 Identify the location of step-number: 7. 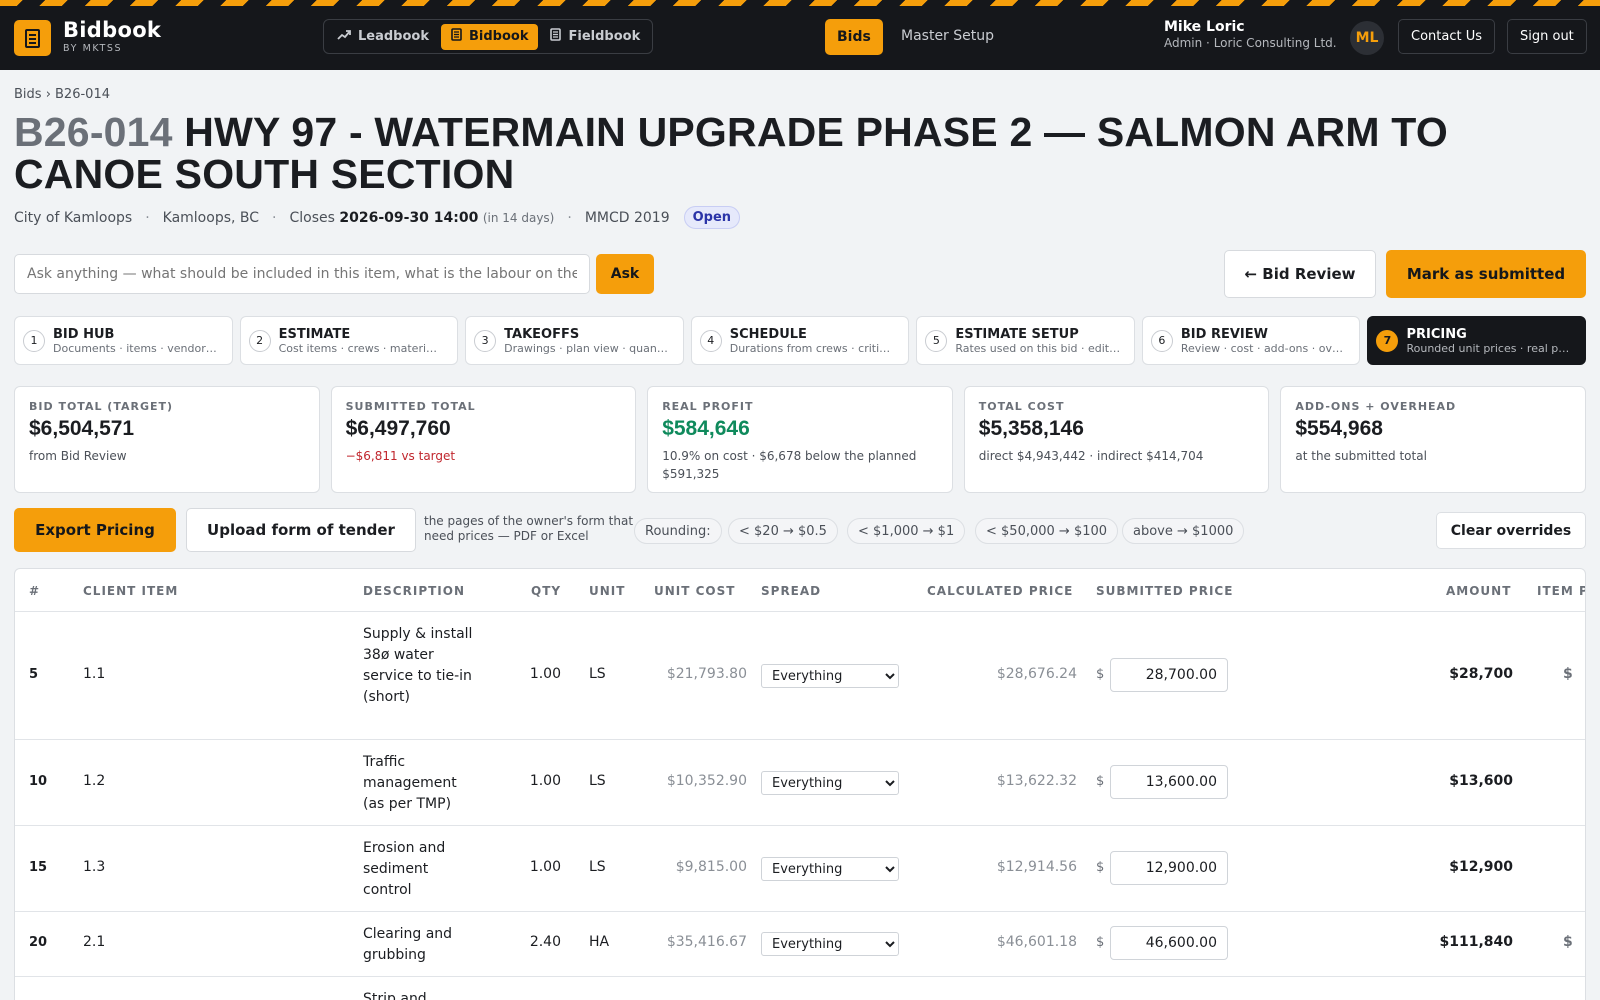
(1387, 340).